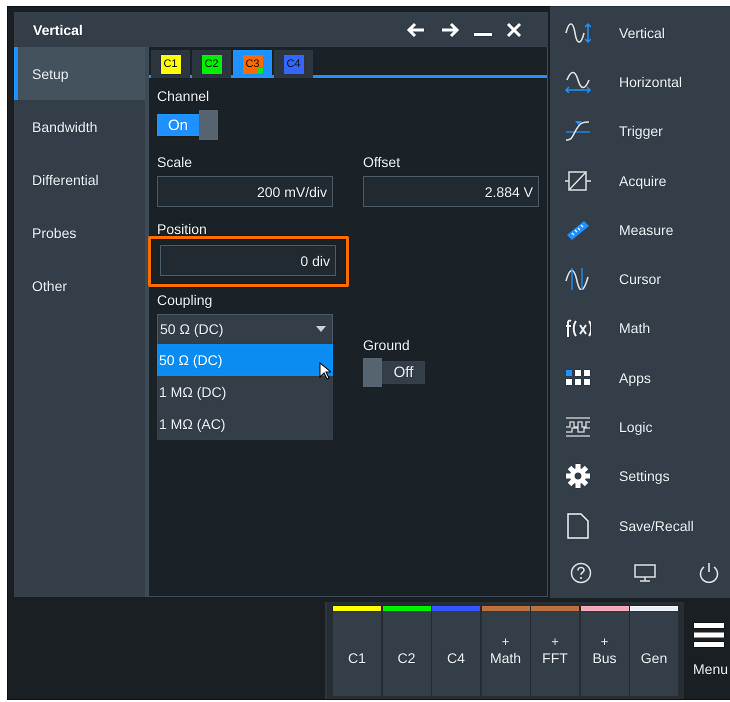 This screenshot has height=702, width=730. I want to click on monitor-icon, so click(645, 573).